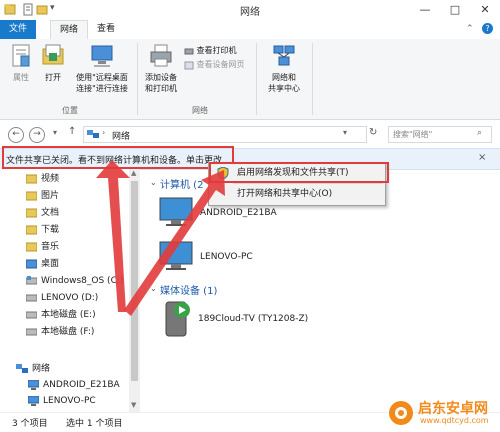 The height and width of the screenshot is (432, 500). I want to click on annotation-arrows, so click(160, 238).